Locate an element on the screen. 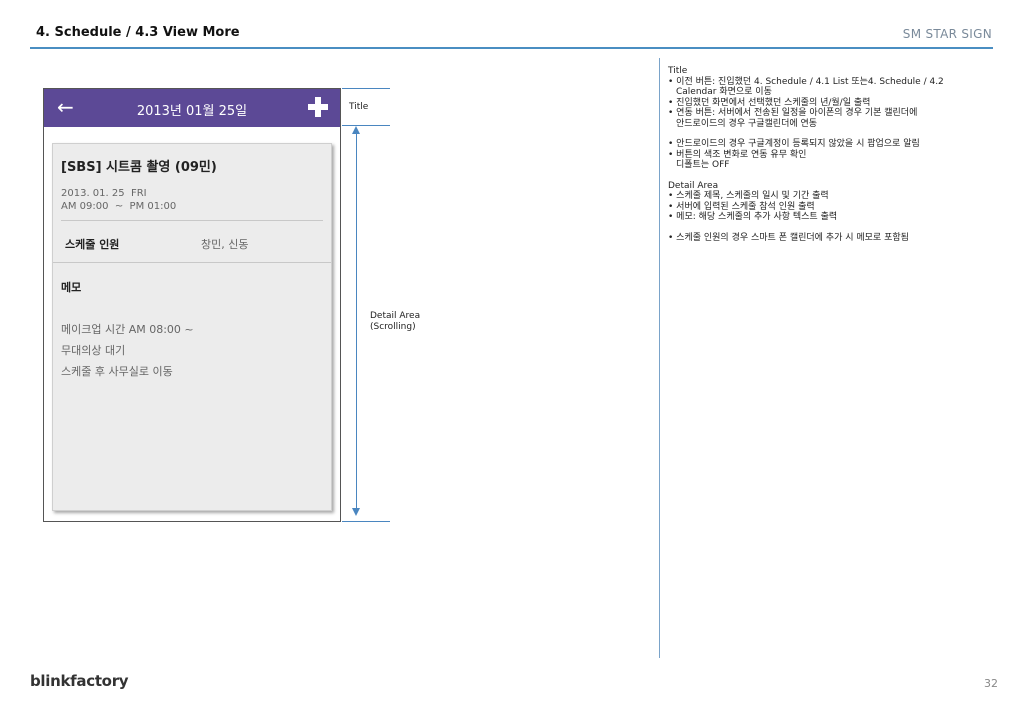 This screenshot has width=1023, height=708. note-item: • 연동 버튼: 서버에서 전송된 일정을 아이폰의 경우 기본 캘린더에 is located at coordinates (793, 113).